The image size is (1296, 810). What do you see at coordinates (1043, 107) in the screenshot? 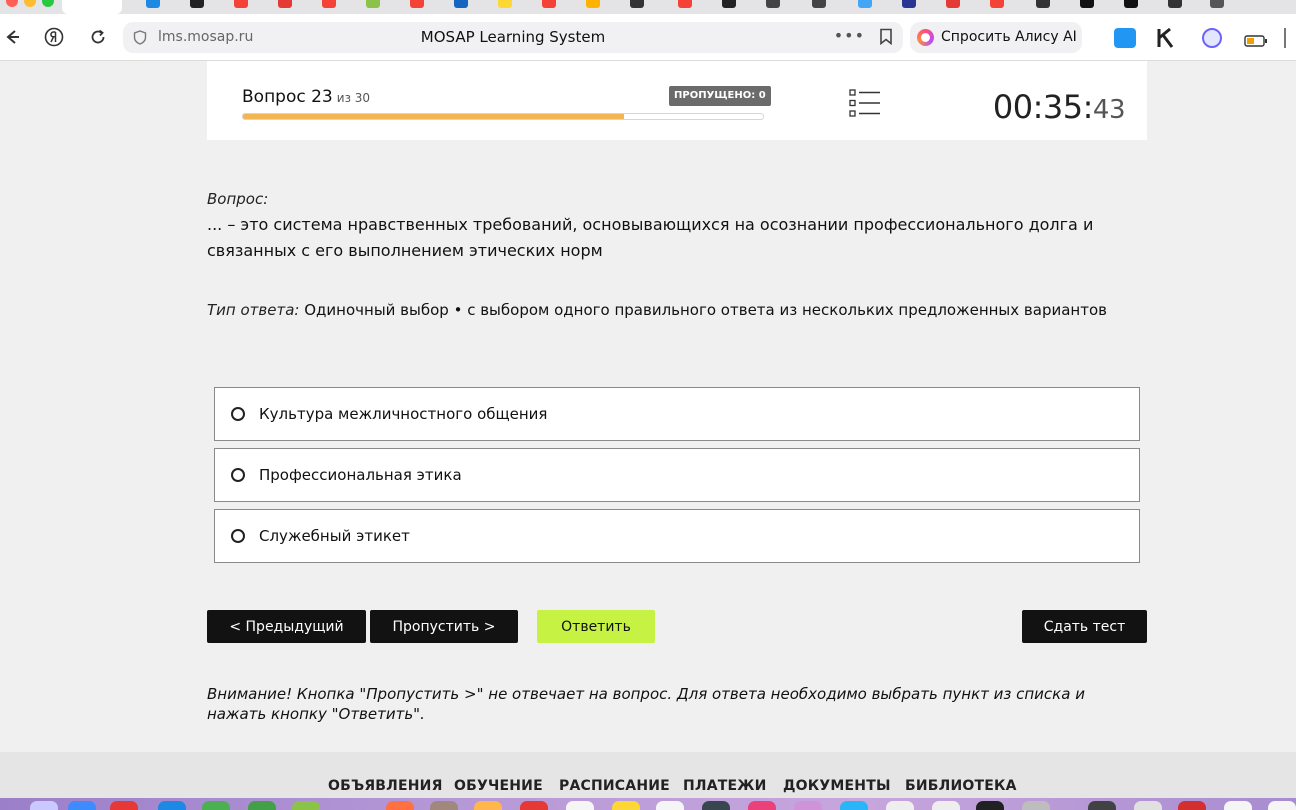
I see `timer-main: 00:35:` at bounding box center [1043, 107].